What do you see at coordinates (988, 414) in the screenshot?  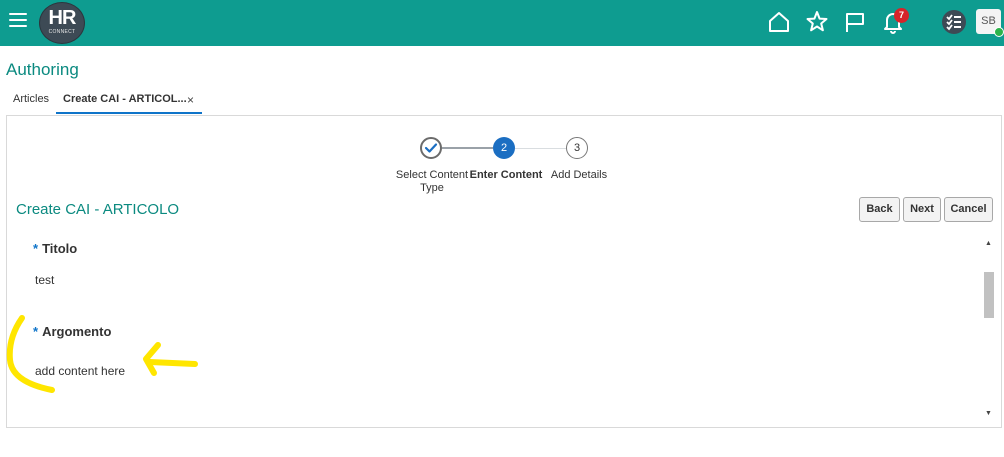 I see `scroll-down-arrow-icon: ▼` at bounding box center [988, 414].